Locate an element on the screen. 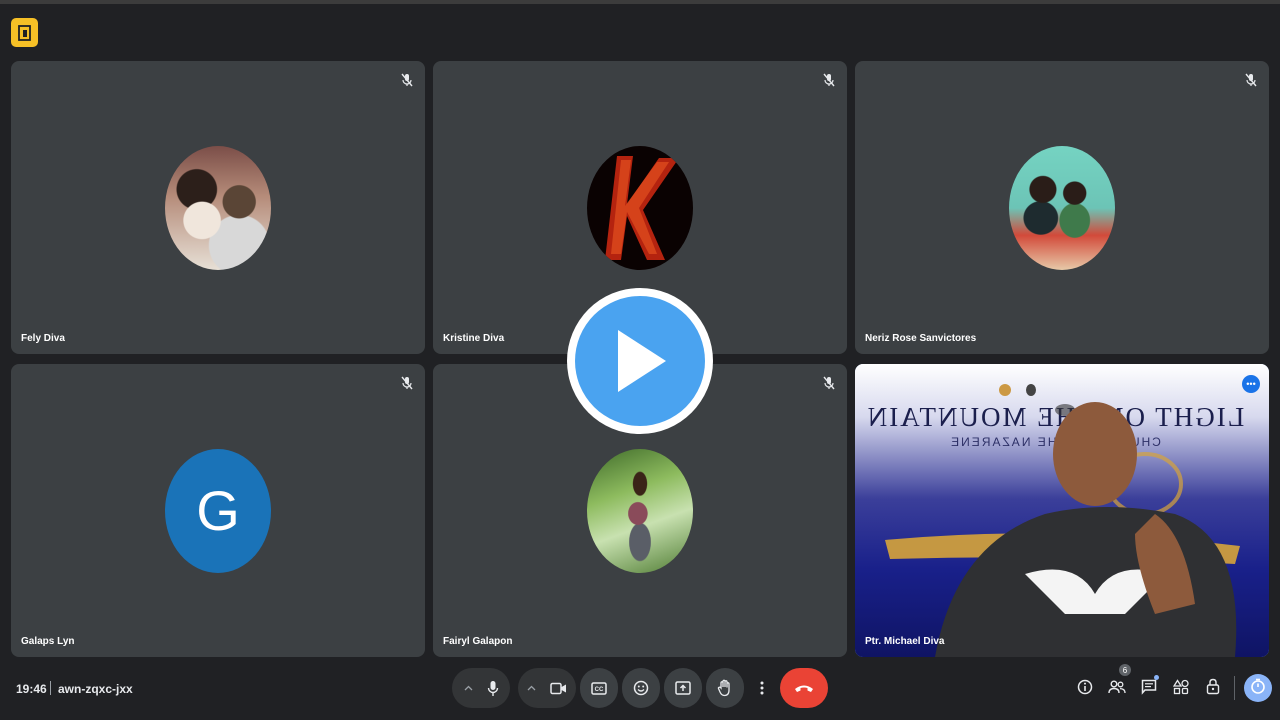  meeting-code: awn-zqxc-jxx is located at coordinates (95, 689).